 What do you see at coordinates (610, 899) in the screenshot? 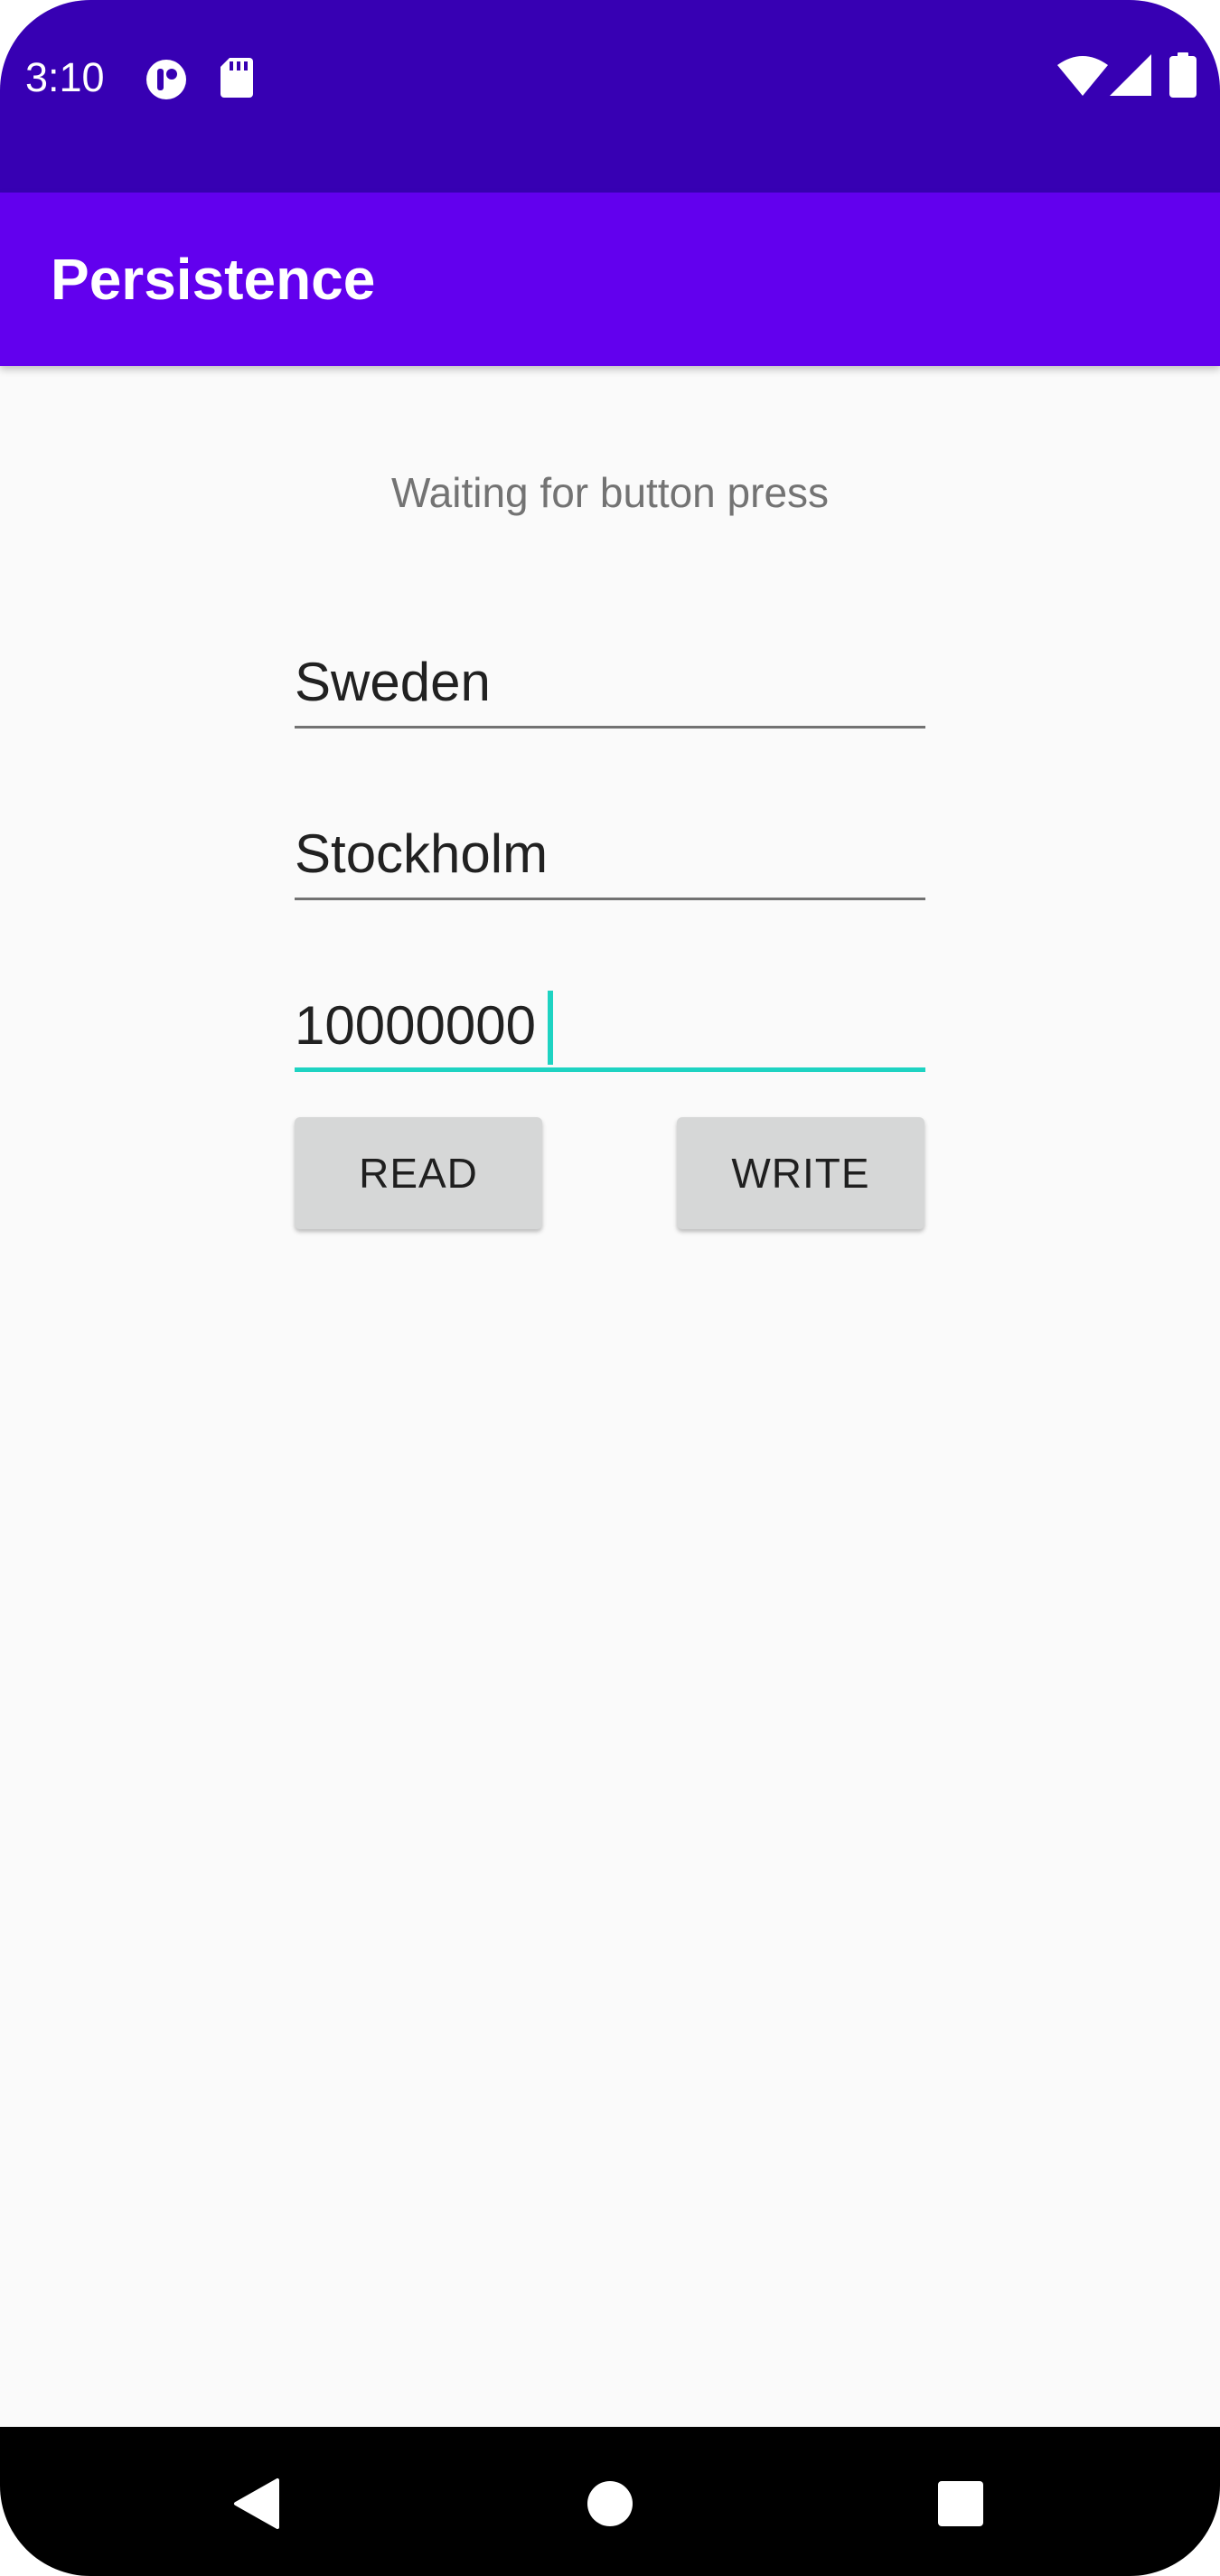
I see `city-field-underline` at bounding box center [610, 899].